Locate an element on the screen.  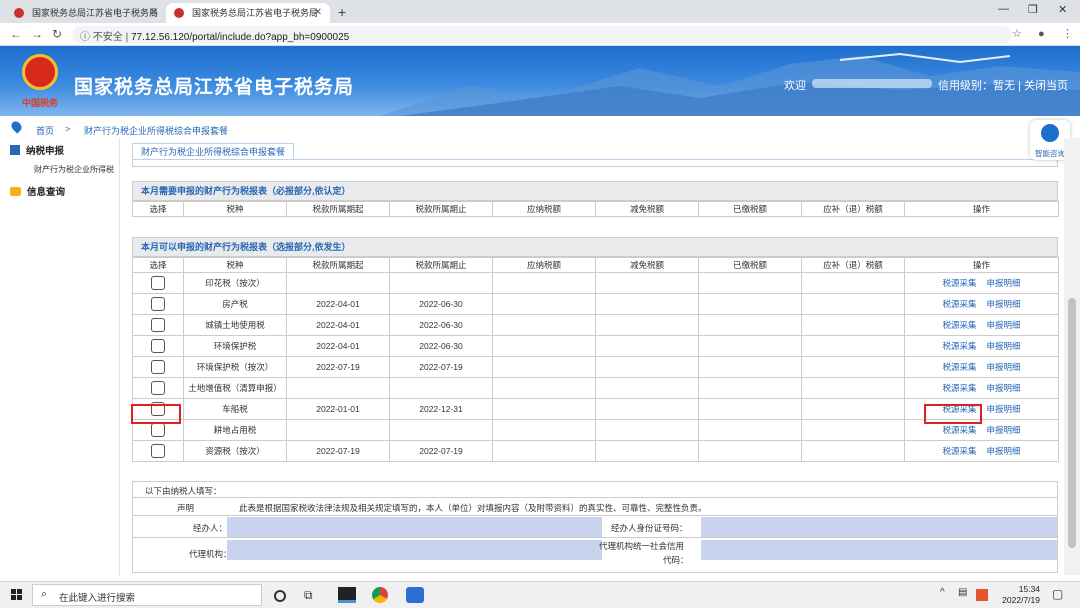
tab-title: 国家税务总局江苏省电子税务局 is located at coordinates (95, 13).